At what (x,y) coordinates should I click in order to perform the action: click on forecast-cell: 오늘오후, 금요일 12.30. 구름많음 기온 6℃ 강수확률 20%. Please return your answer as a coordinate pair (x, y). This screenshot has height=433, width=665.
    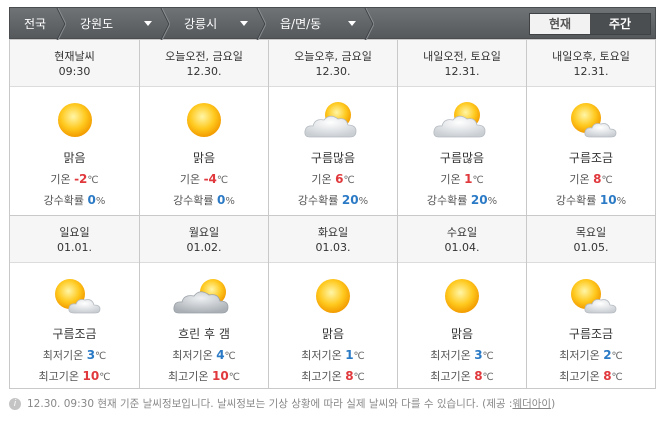
    Looking at the image, I should click on (332, 127).